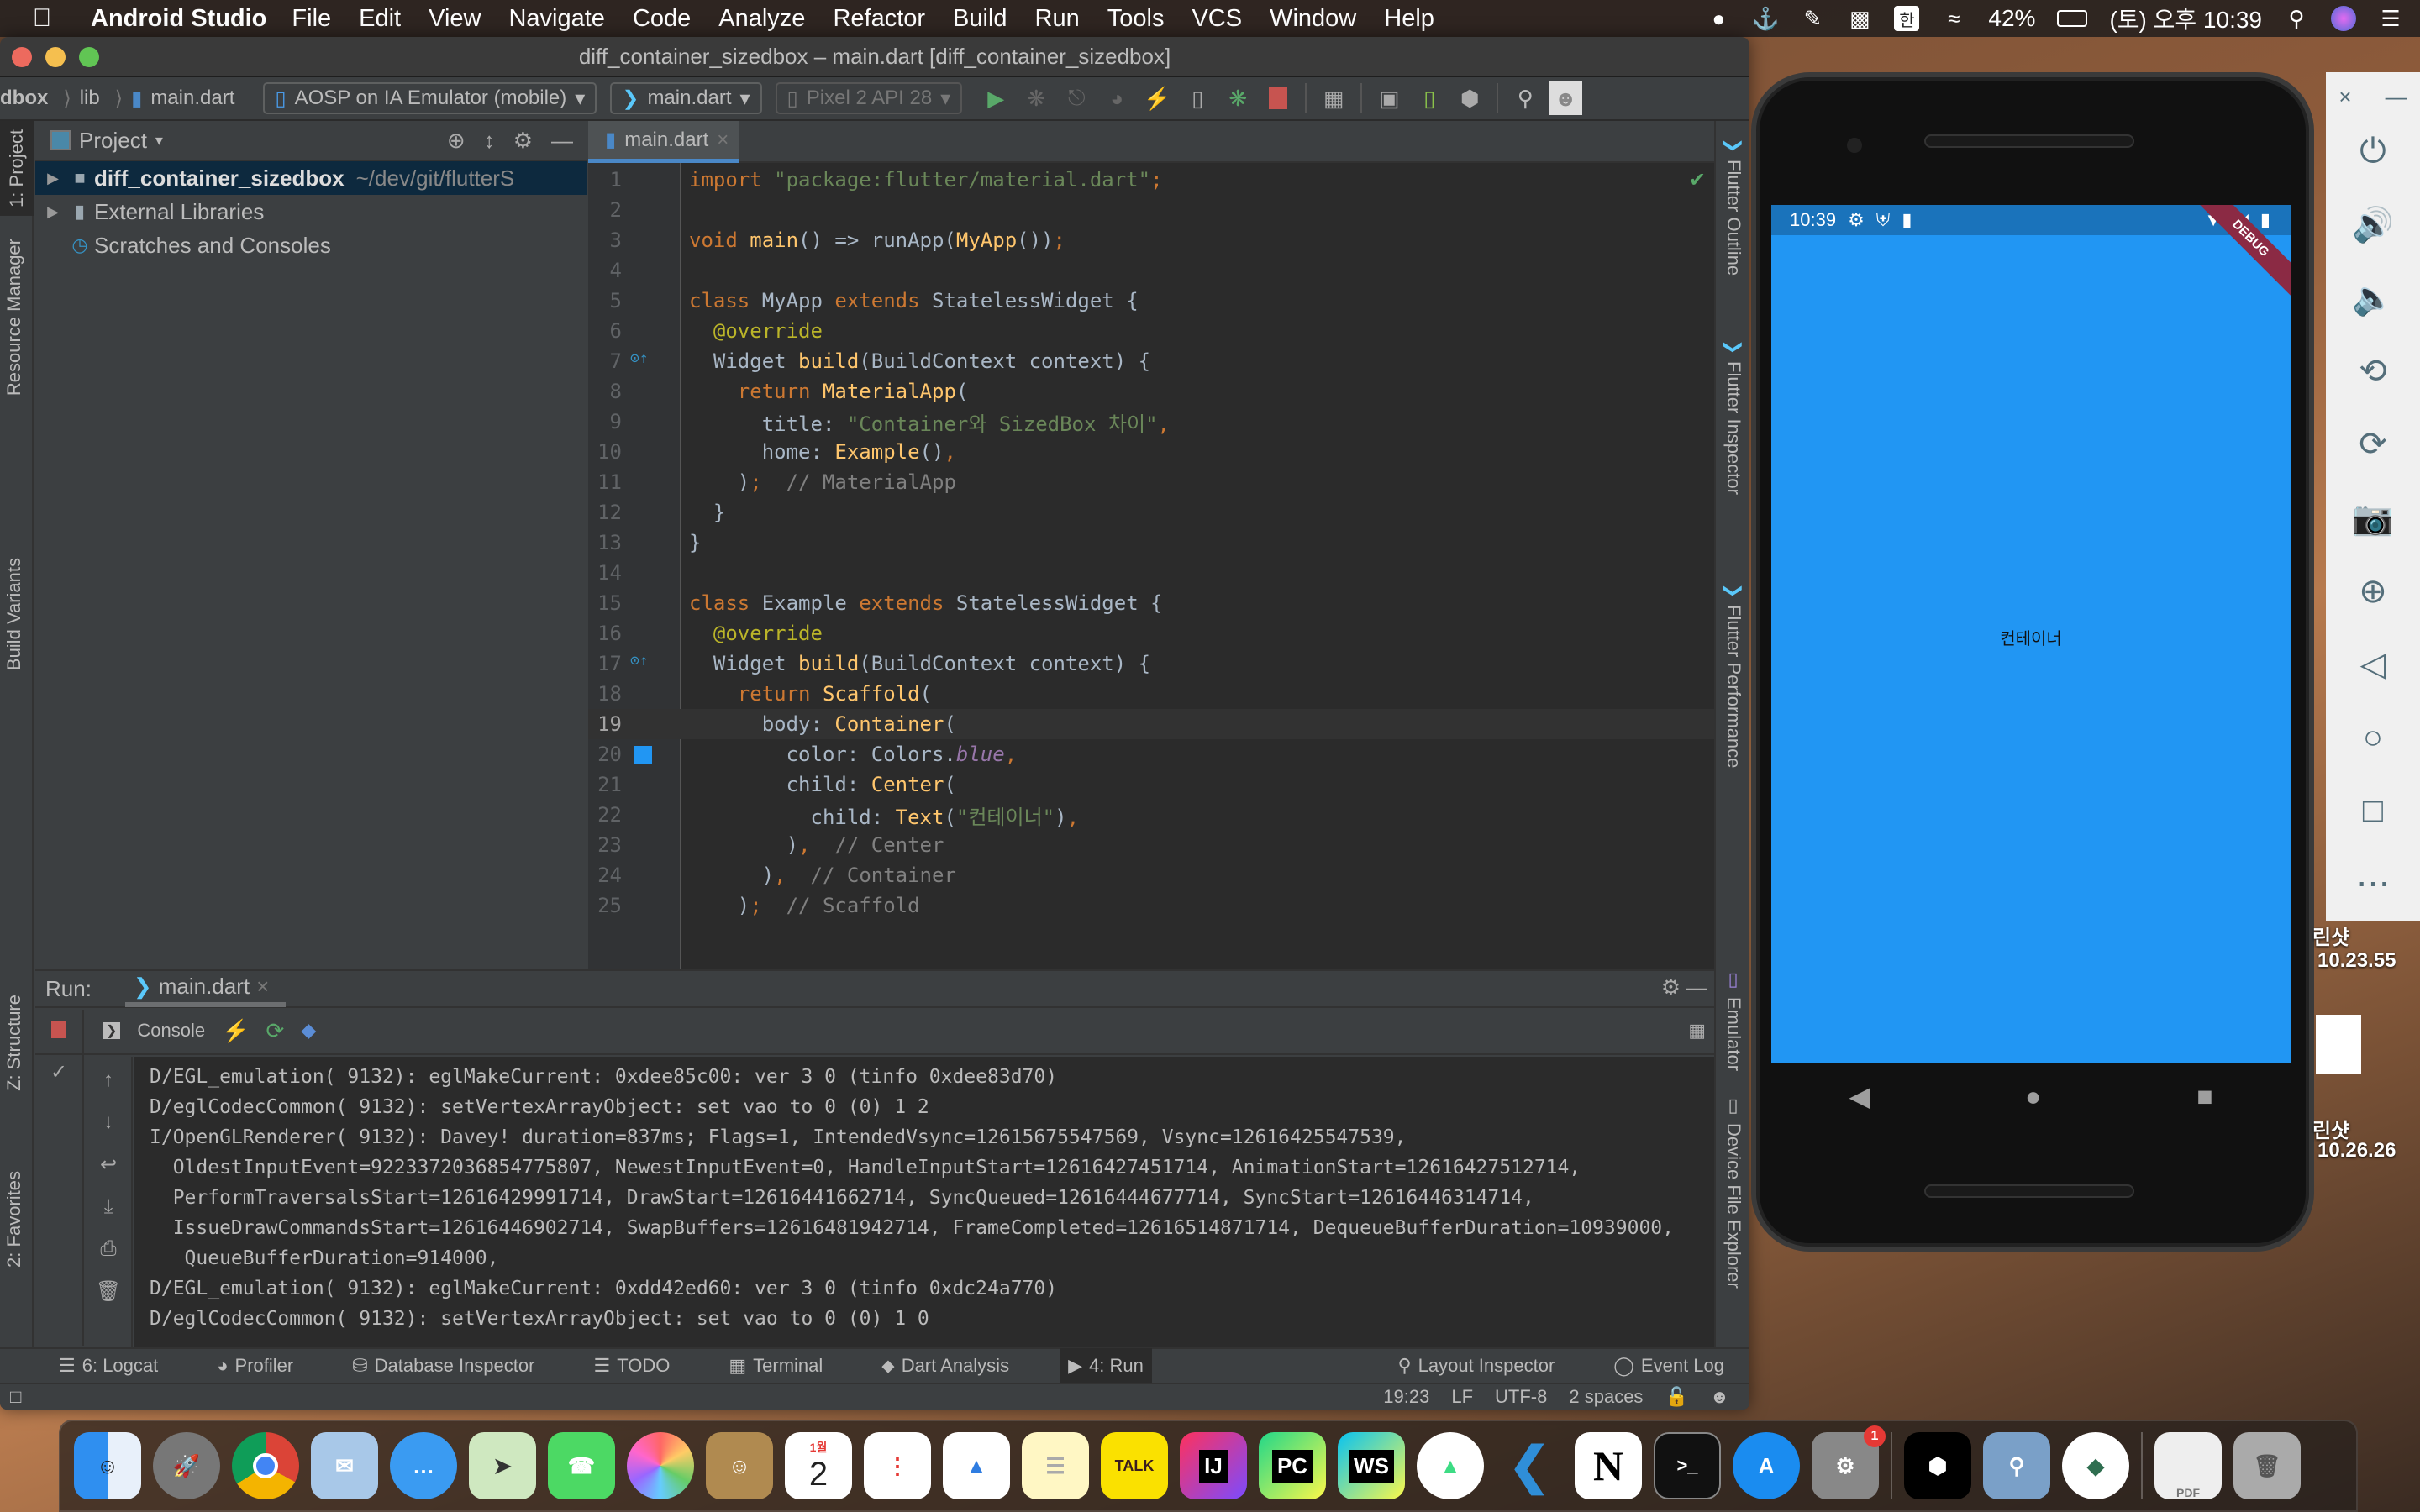  I want to click on dock-unity: ⬢, so click(1937, 1465).